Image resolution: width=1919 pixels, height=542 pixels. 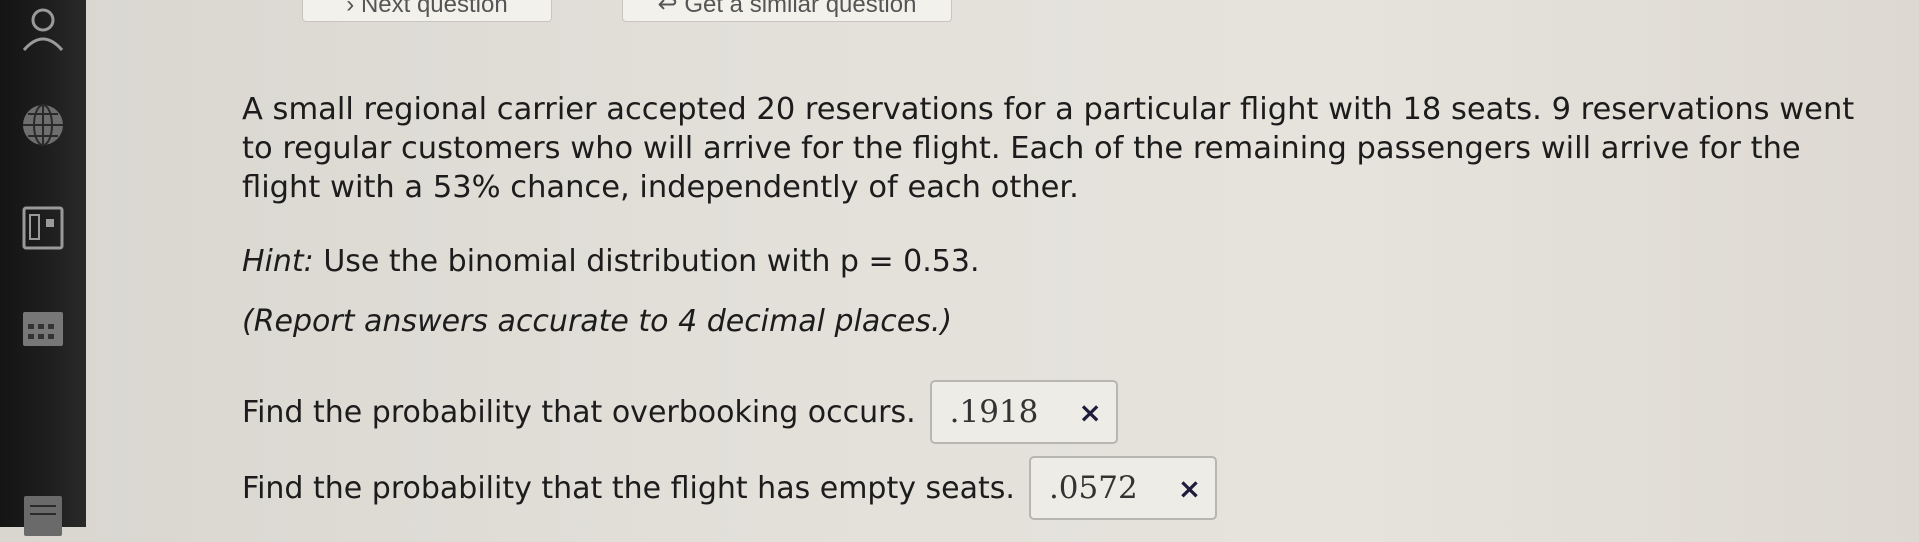 What do you see at coordinates (1002, 14) in the screenshot?
I see `toolbar: › Next question ↩ Get a similar question` at bounding box center [1002, 14].